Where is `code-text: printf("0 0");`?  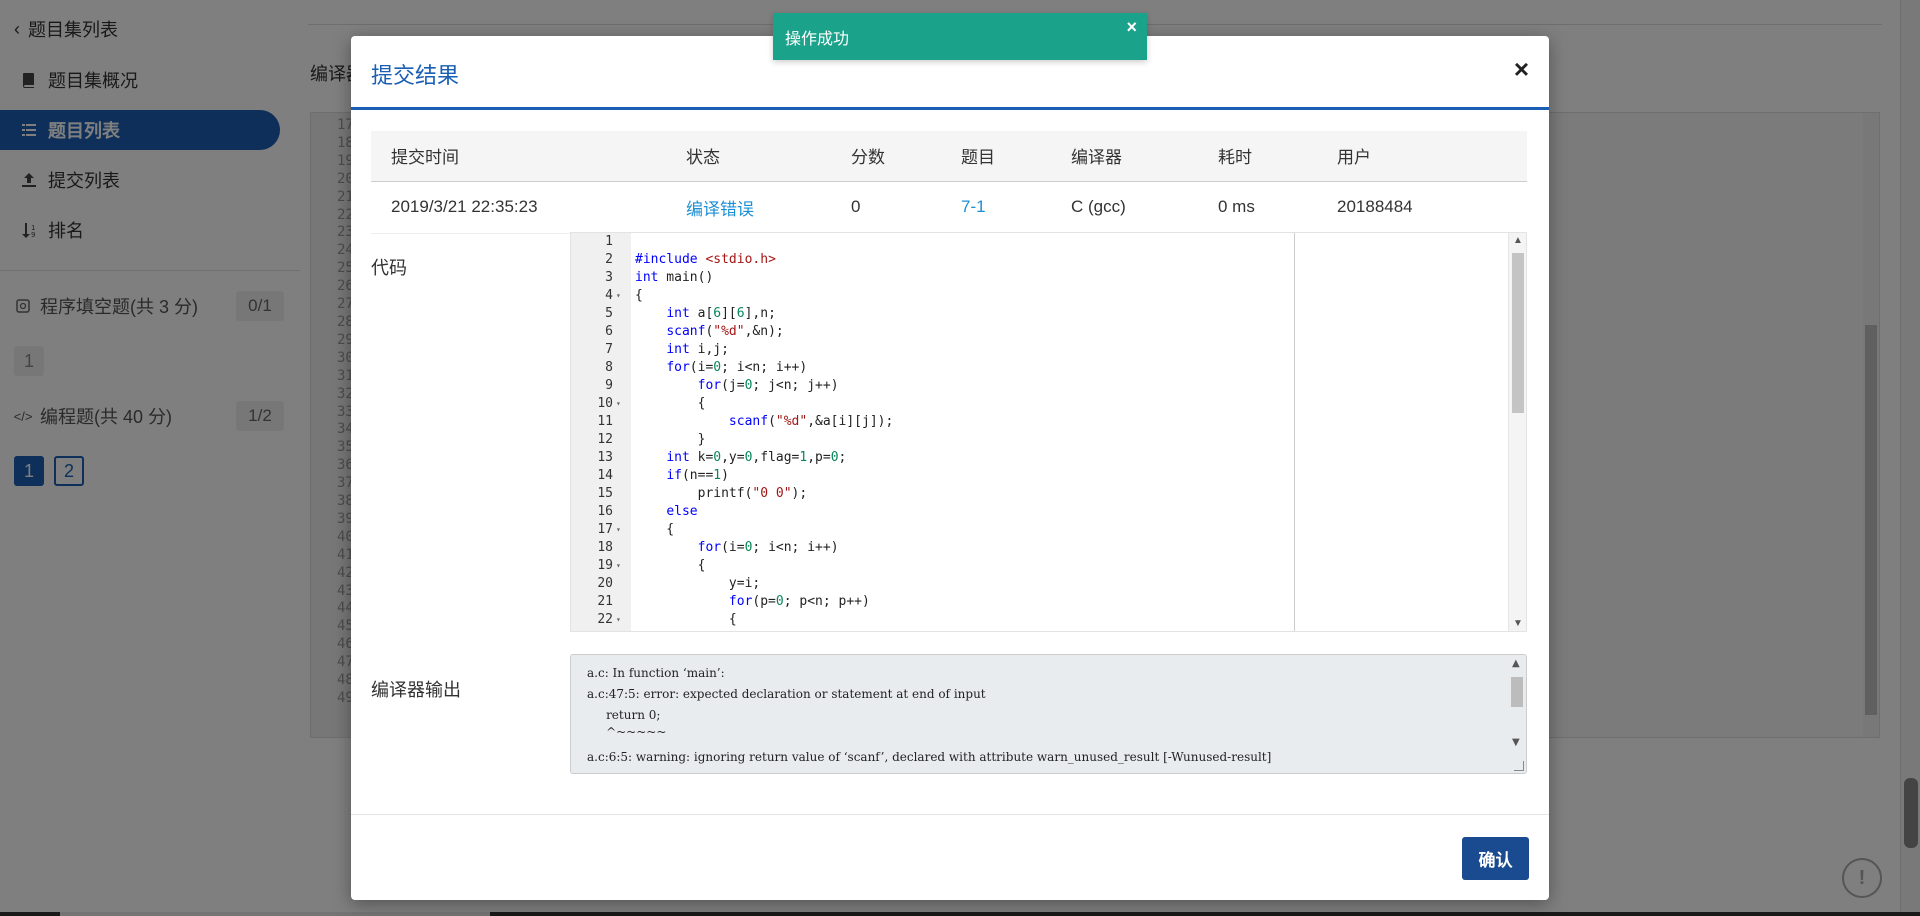 code-text: printf("0 0"); is located at coordinates (721, 493).